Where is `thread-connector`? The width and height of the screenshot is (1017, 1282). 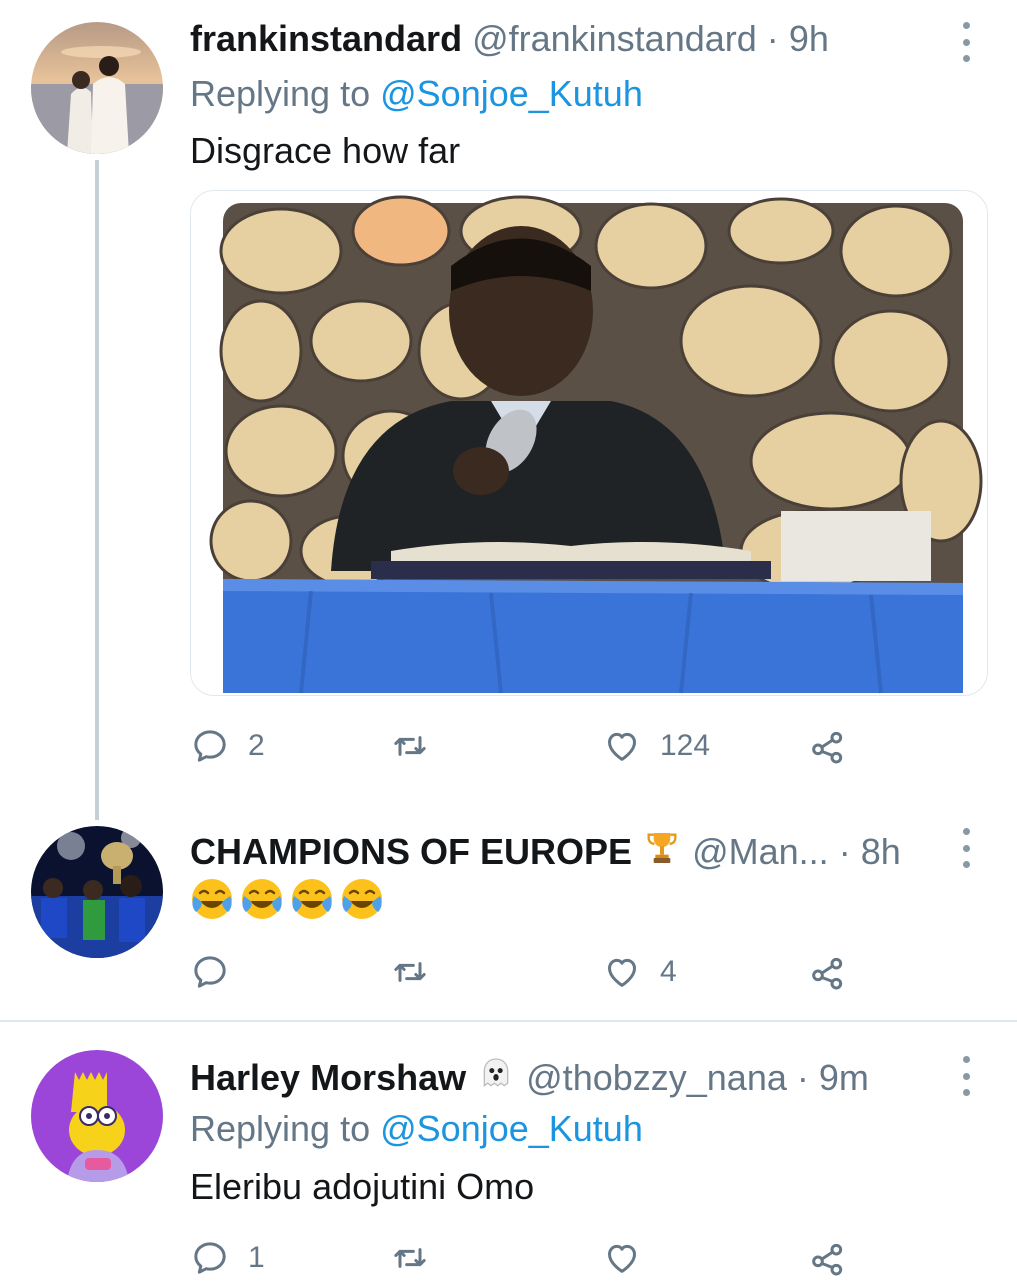
thread-connector is located at coordinates (97, 490).